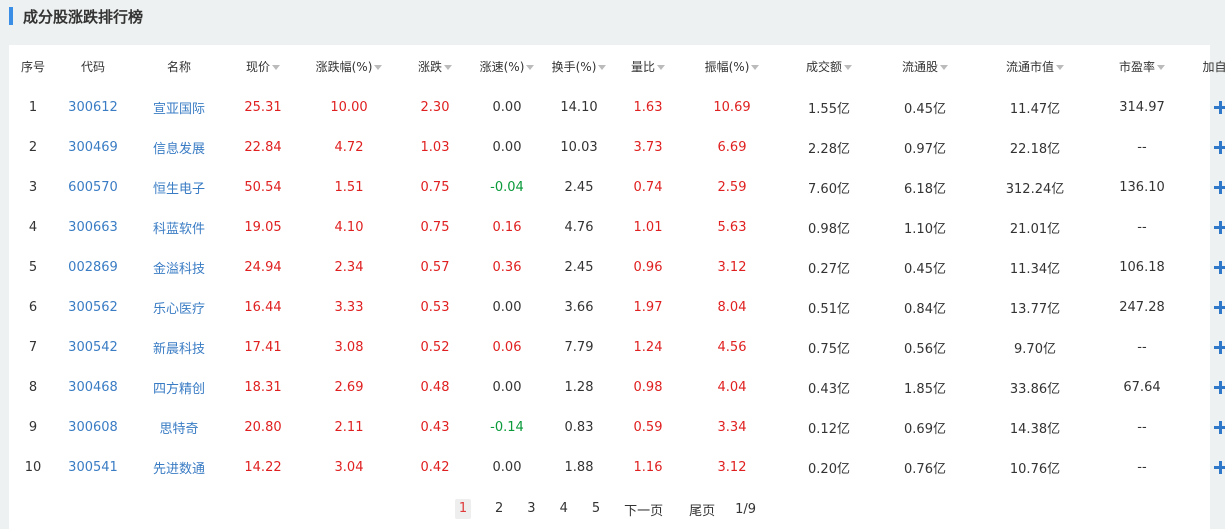 Image resolution: width=1225 pixels, height=529 pixels. Describe the element at coordinates (829, 66) in the screenshot. I see `header-amount: 成交额` at that location.